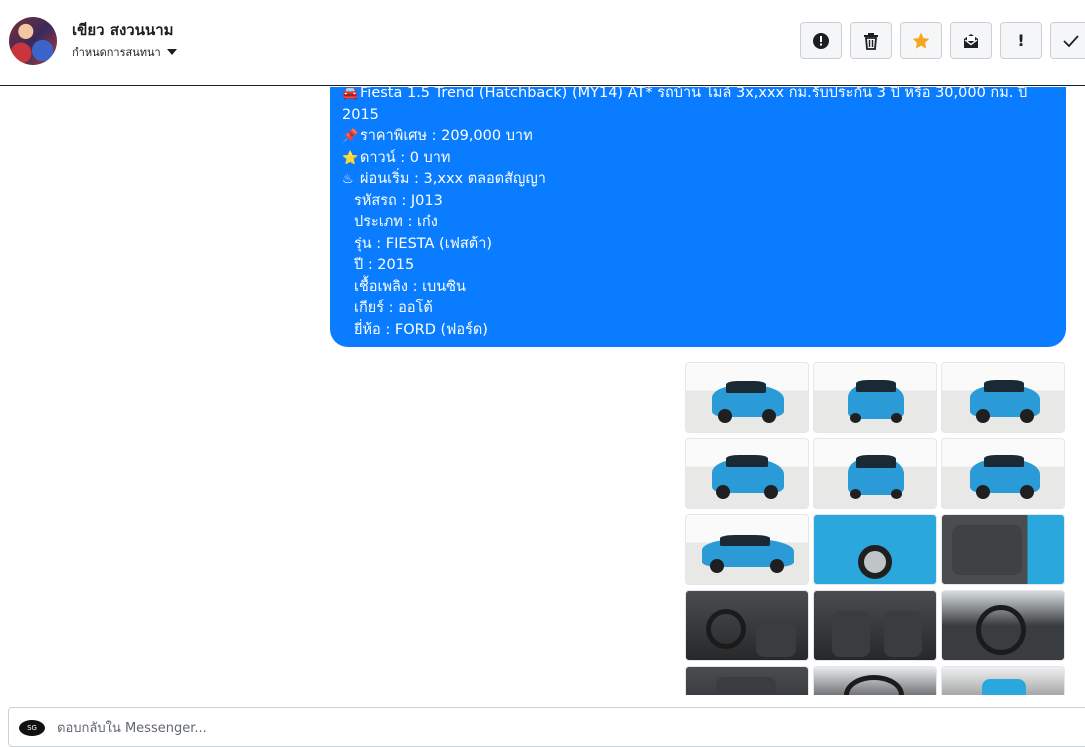 This screenshot has height=747, width=1085. What do you see at coordinates (453, 179) in the screenshot?
I see `installment-text: ผ่อนเริ่ม : 3,xxx ตลอดสัญญา` at bounding box center [453, 179].